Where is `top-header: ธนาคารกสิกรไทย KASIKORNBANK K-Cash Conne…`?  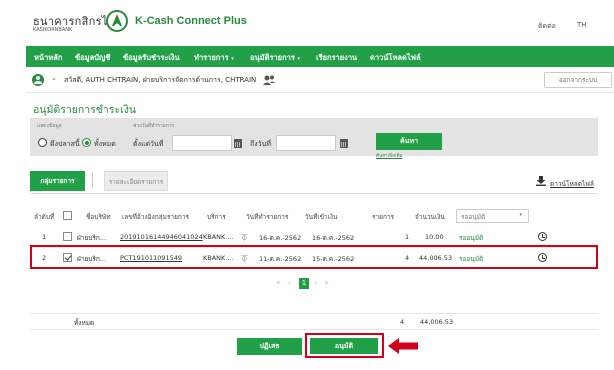
top-header: ธนาคารกสิกรไทย KASIKORNBANK K-Cash Conne… is located at coordinates (307, 23).